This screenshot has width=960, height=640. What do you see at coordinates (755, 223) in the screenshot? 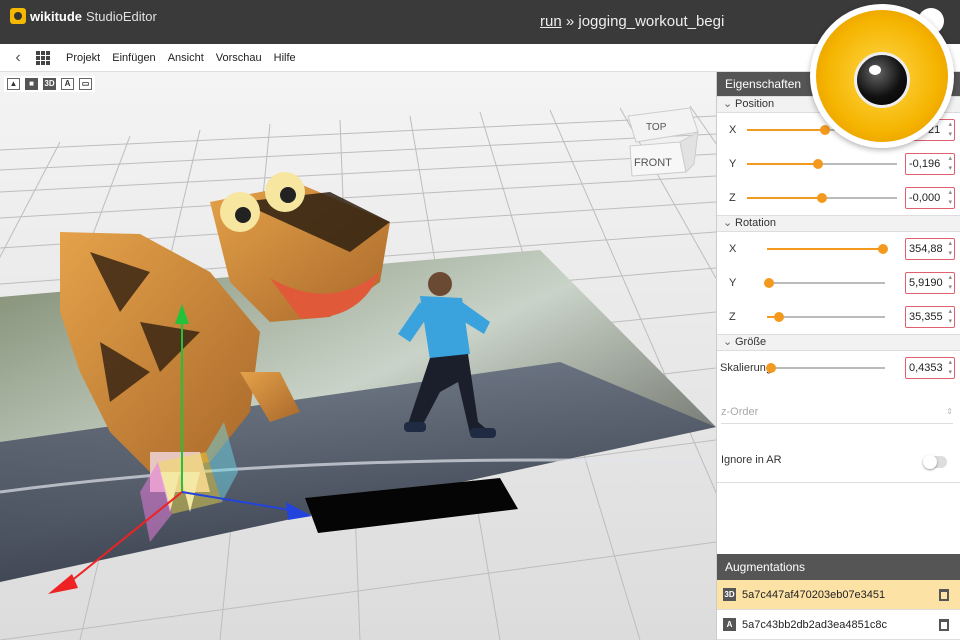
I see `section-rotation-label: Rotation` at bounding box center [755, 223].